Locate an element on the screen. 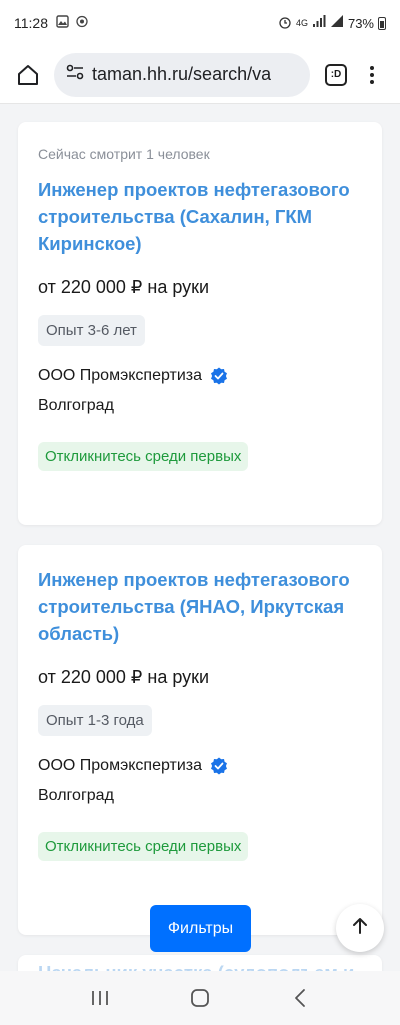  home-nav-icon is located at coordinates (200, 998).